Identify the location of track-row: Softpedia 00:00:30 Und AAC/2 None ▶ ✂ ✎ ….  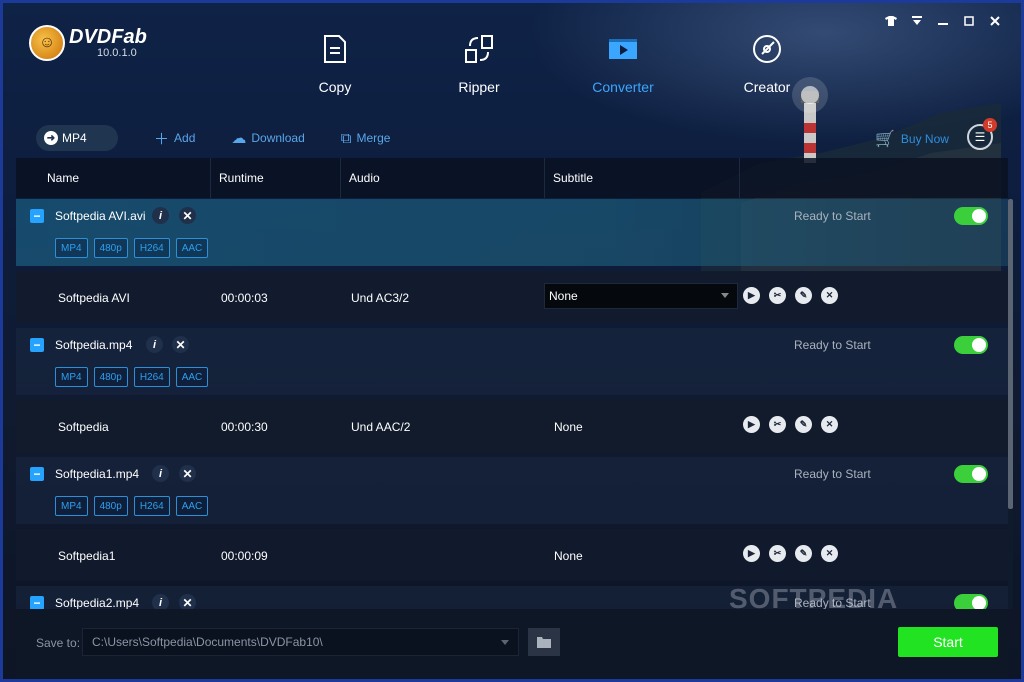
(512, 426).